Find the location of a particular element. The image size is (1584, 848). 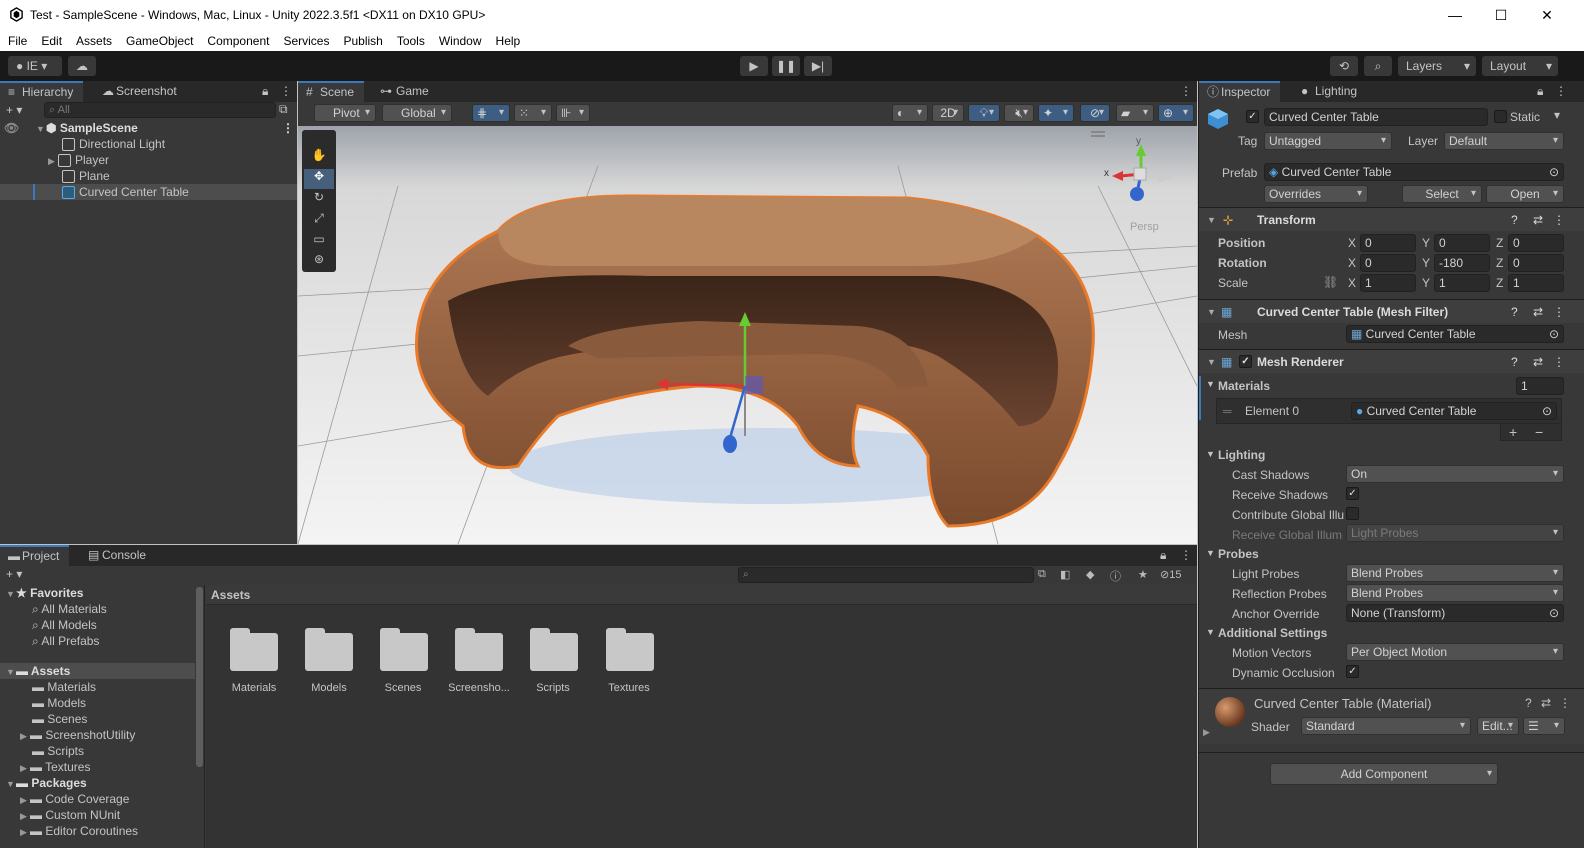

hidden-packages-icon: ⊘15 is located at coordinates (1170, 574).